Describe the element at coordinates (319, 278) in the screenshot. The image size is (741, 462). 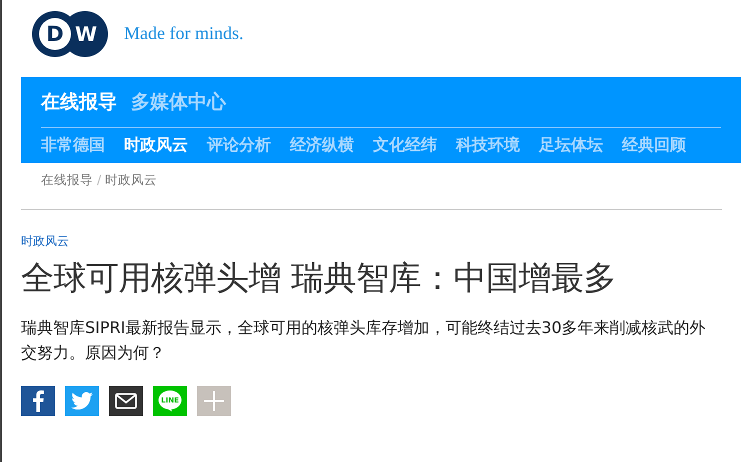
I see `article-title: 全球可用核弹头增 瑞典智库：中国增最多` at that location.